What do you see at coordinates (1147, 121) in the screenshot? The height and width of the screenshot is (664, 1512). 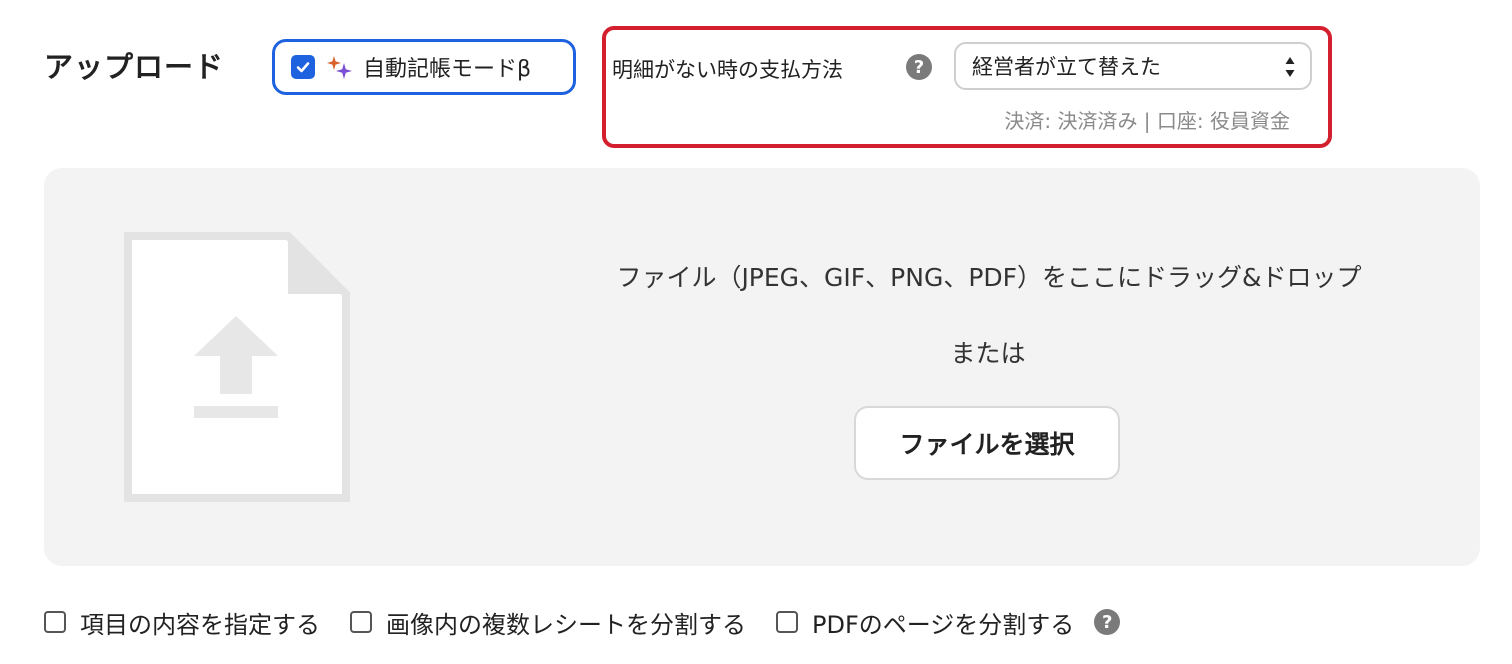 I see `payment-method-detail: 決済: 決済済み | 口座: 役員資金` at bounding box center [1147, 121].